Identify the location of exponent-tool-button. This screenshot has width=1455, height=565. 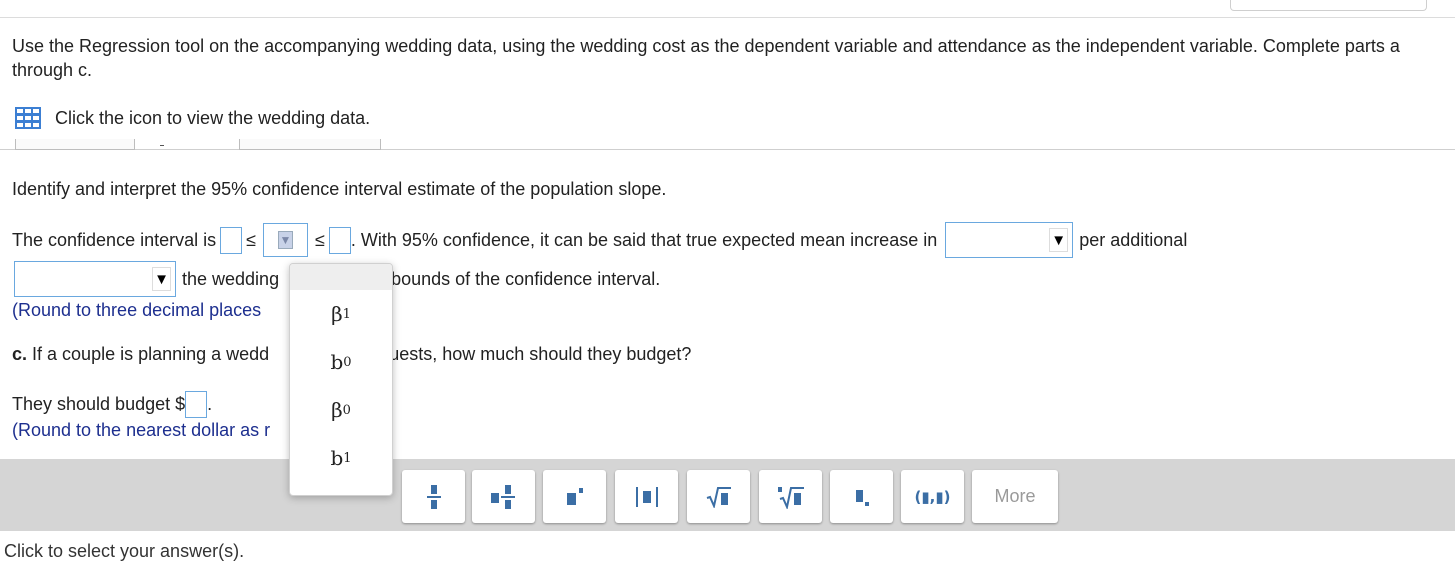
(574, 496).